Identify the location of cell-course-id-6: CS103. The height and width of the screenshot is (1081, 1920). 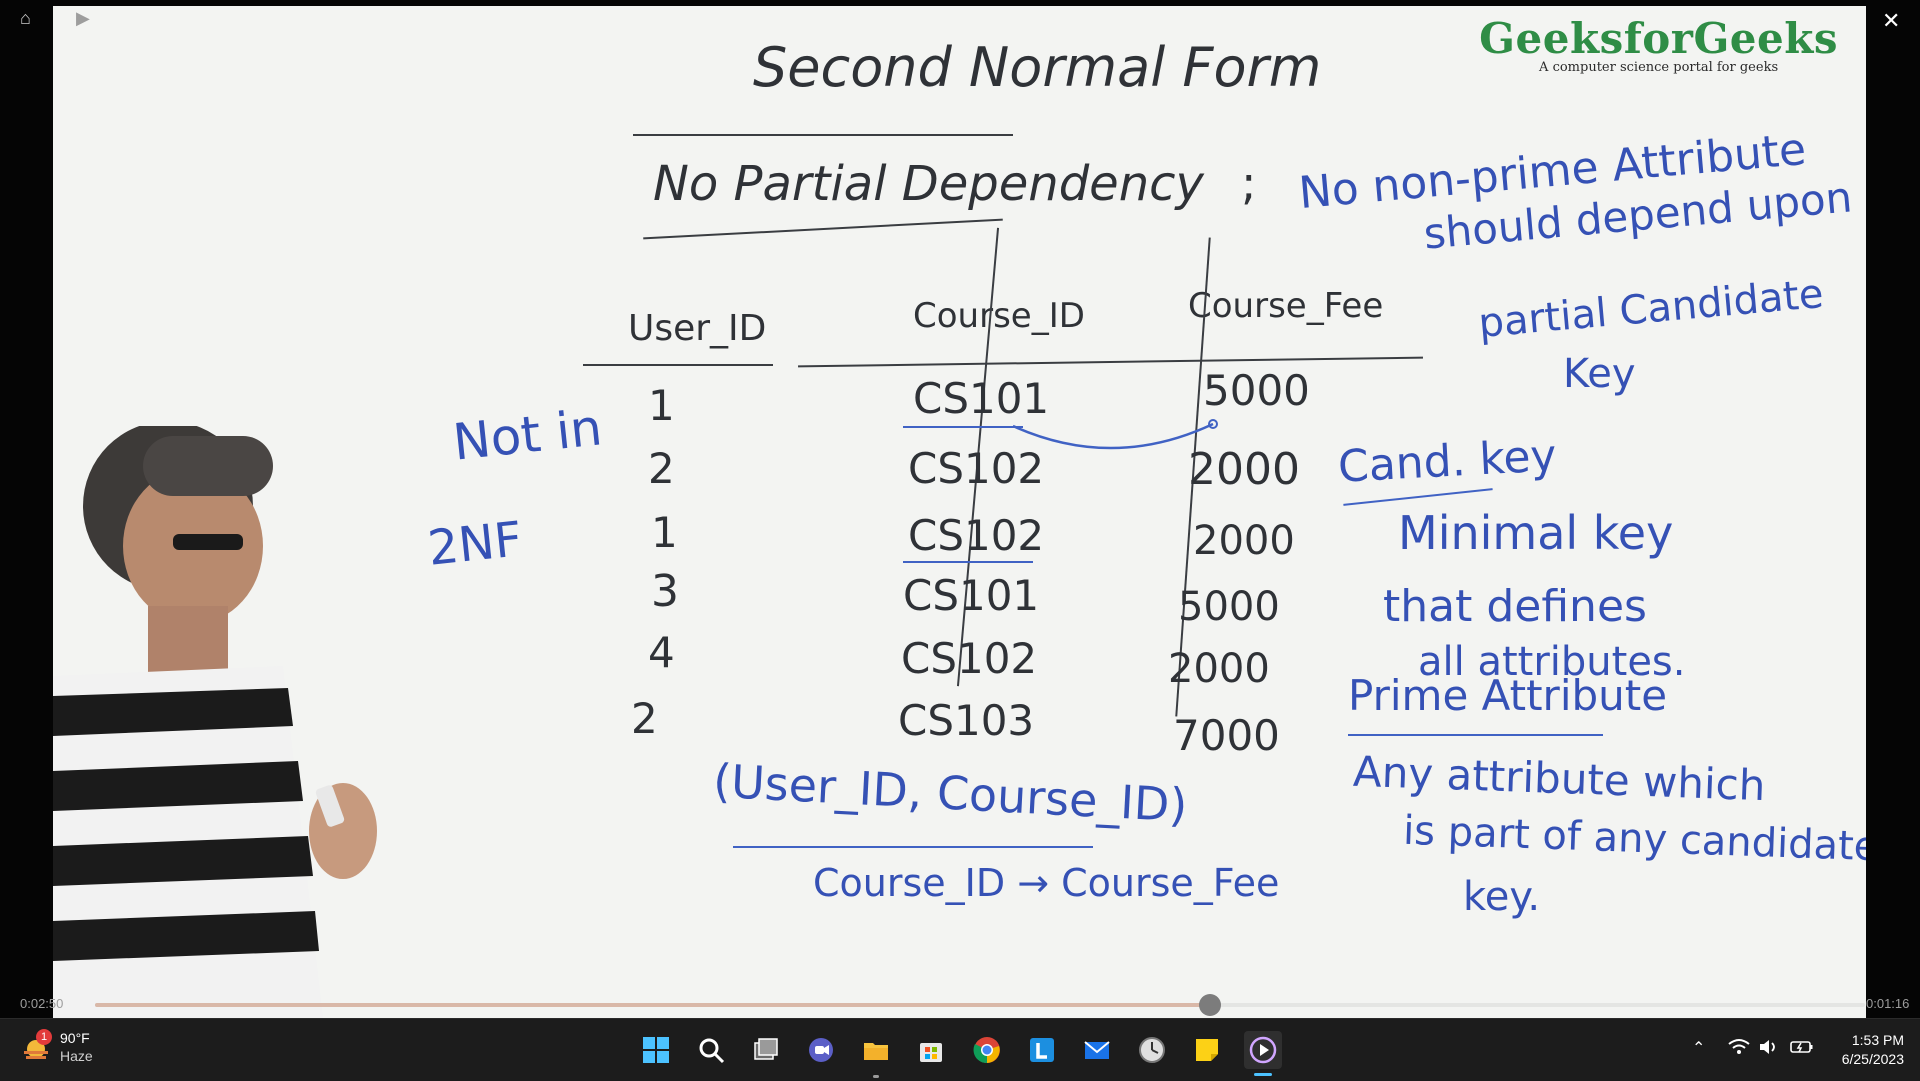
(966, 720).